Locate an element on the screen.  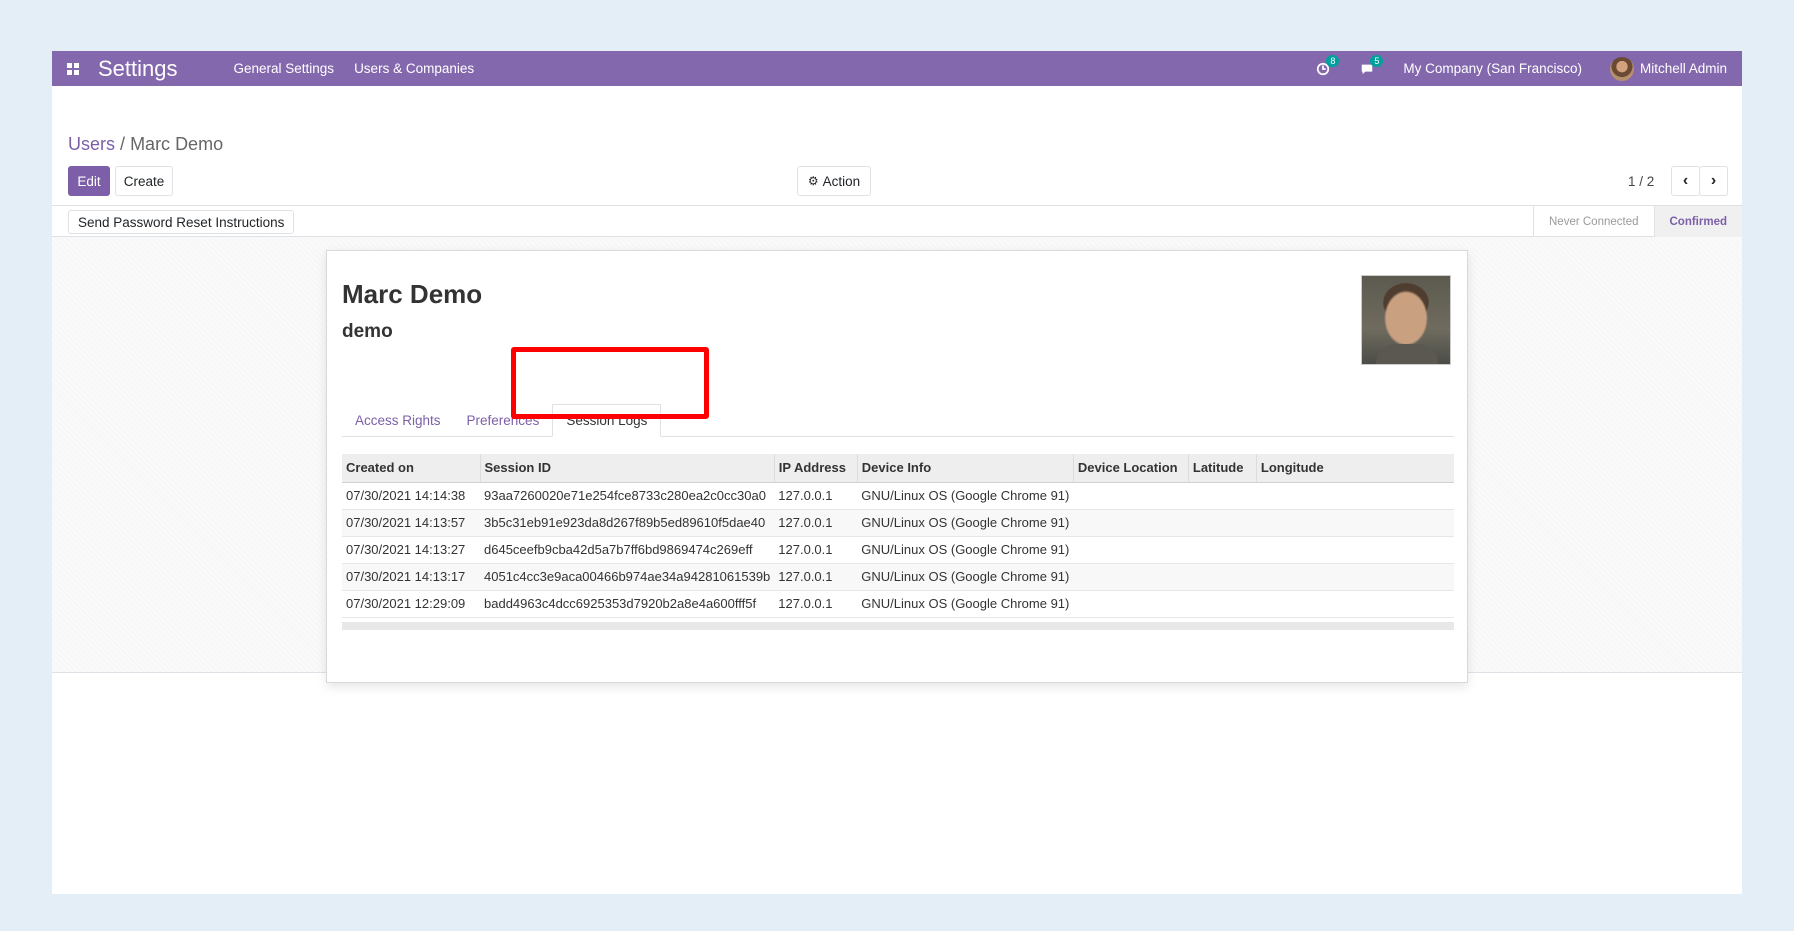
user-login: demo is located at coordinates (367, 331).